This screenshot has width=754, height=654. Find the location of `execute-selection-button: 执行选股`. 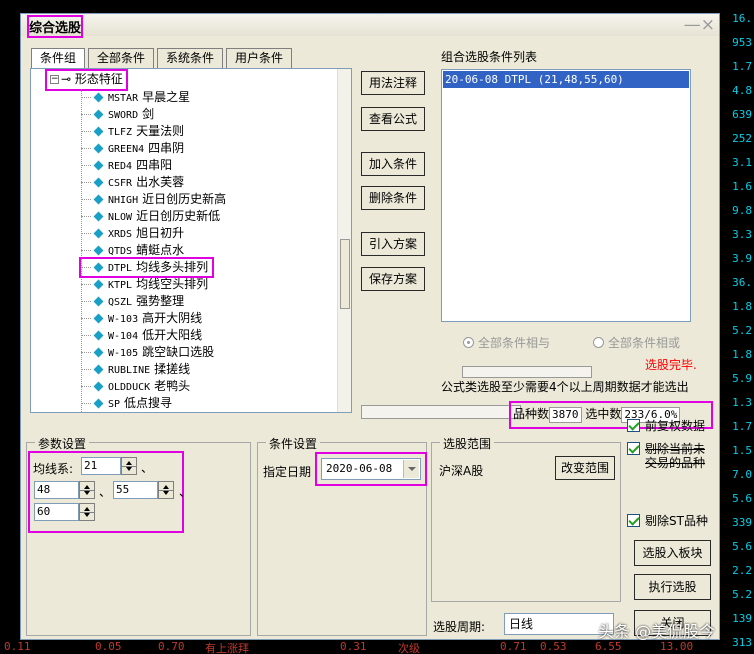

execute-selection-button: 执行选股 is located at coordinates (672, 587).